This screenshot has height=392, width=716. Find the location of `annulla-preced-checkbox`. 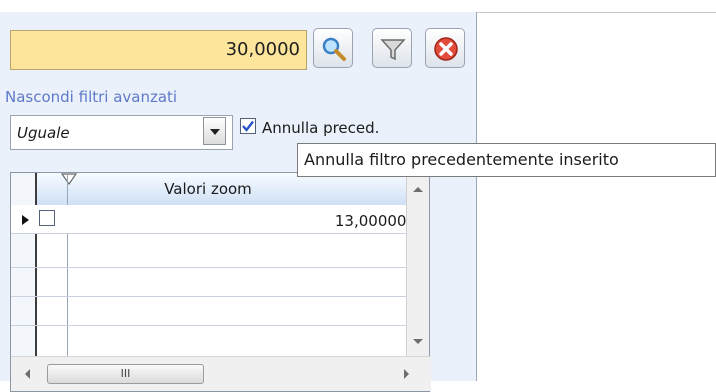

annulla-preced-checkbox is located at coordinates (248, 126).